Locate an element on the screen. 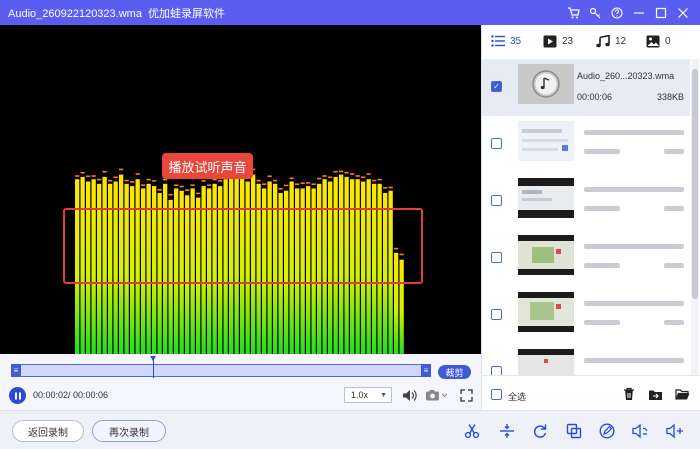 This screenshot has height=449, width=700. item-checkbox: ✓ is located at coordinates (496, 86).